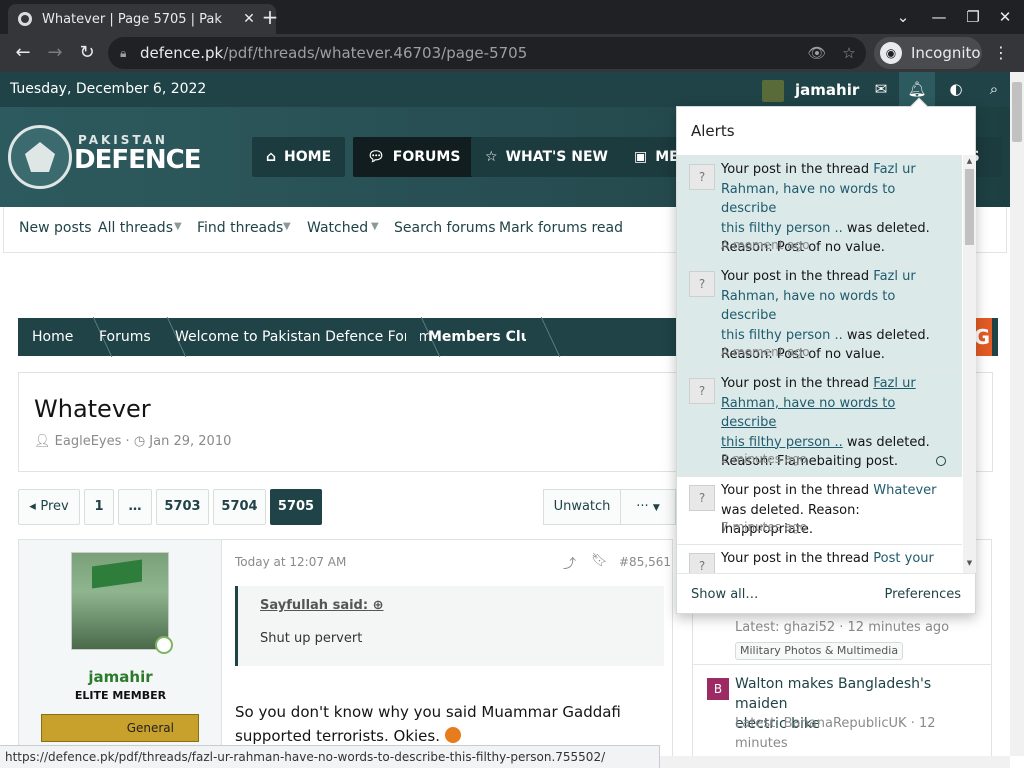 The height and width of the screenshot is (768, 1024). I want to click on thread-tools-button: ··· ▼, so click(648, 507).